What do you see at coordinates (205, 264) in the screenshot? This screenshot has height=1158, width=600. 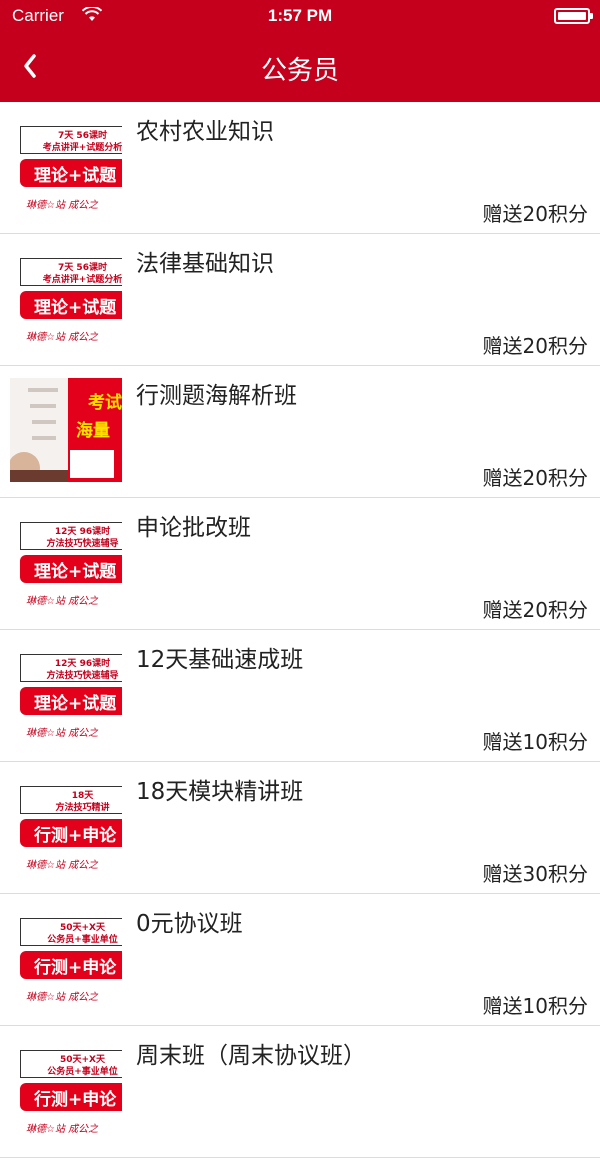 I see `course-name: 法律基础知识` at bounding box center [205, 264].